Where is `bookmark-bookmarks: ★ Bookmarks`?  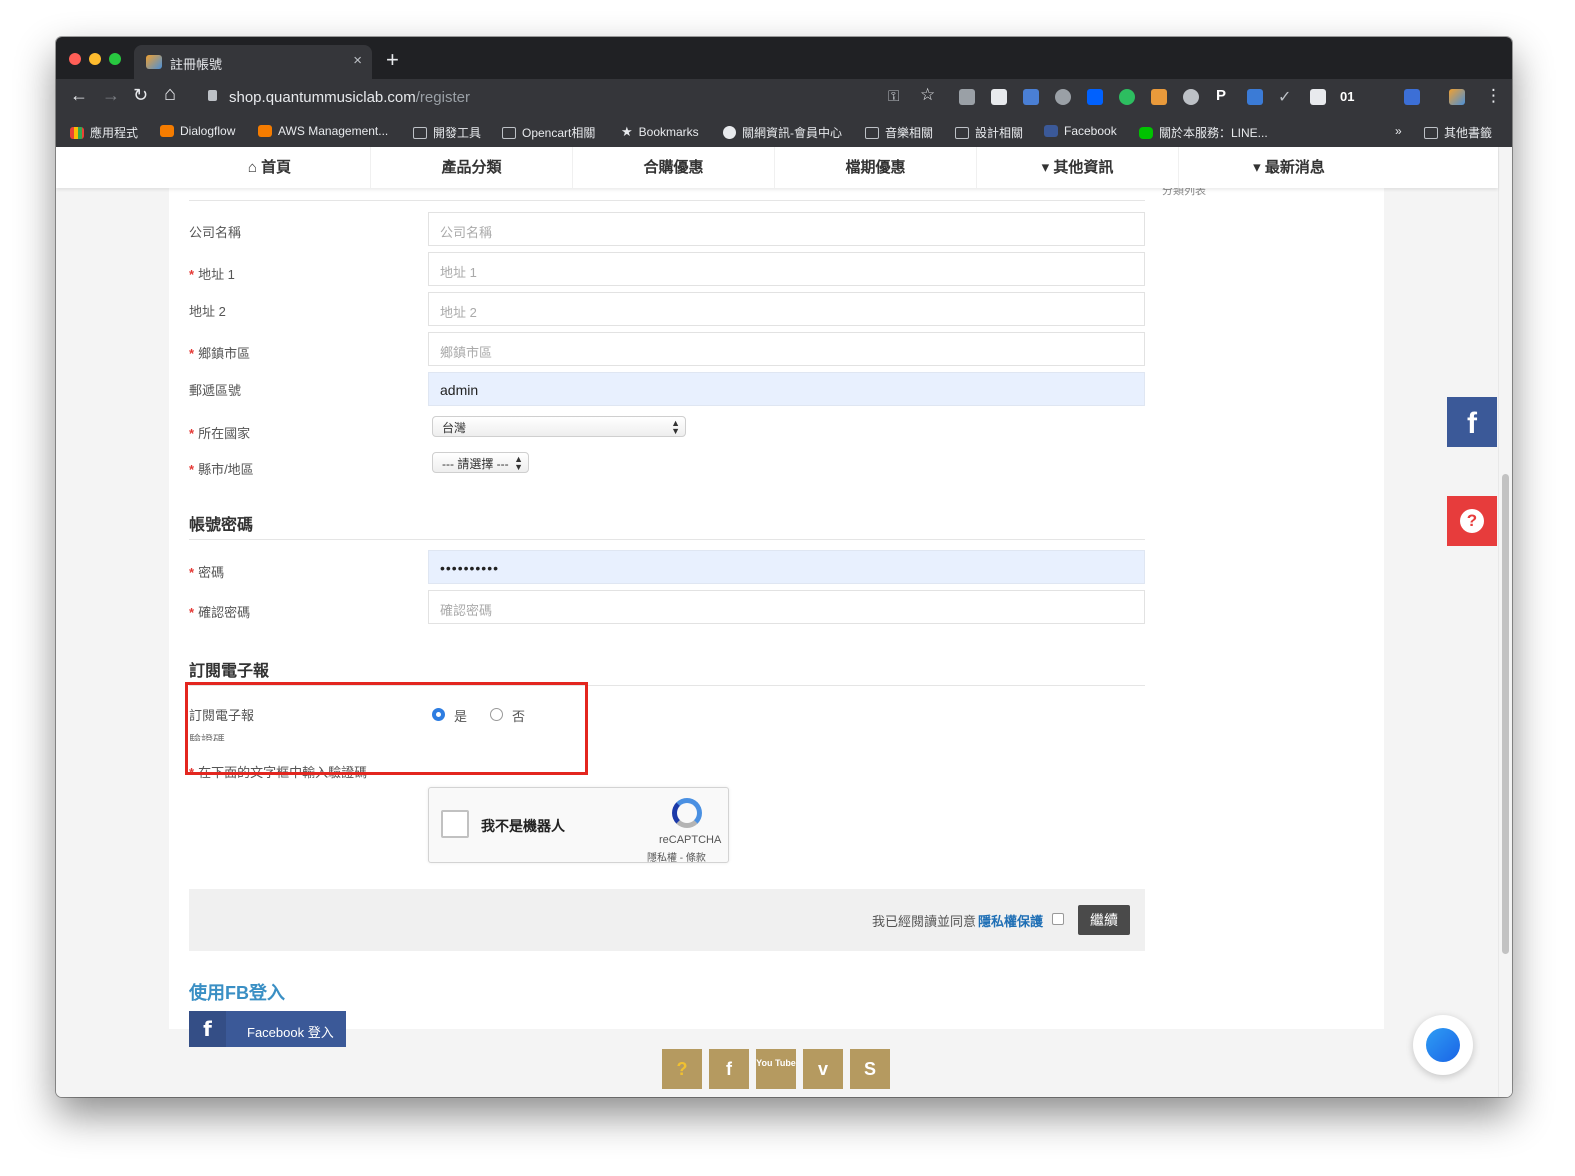 bookmark-bookmarks: ★ Bookmarks is located at coordinates (660, 132).